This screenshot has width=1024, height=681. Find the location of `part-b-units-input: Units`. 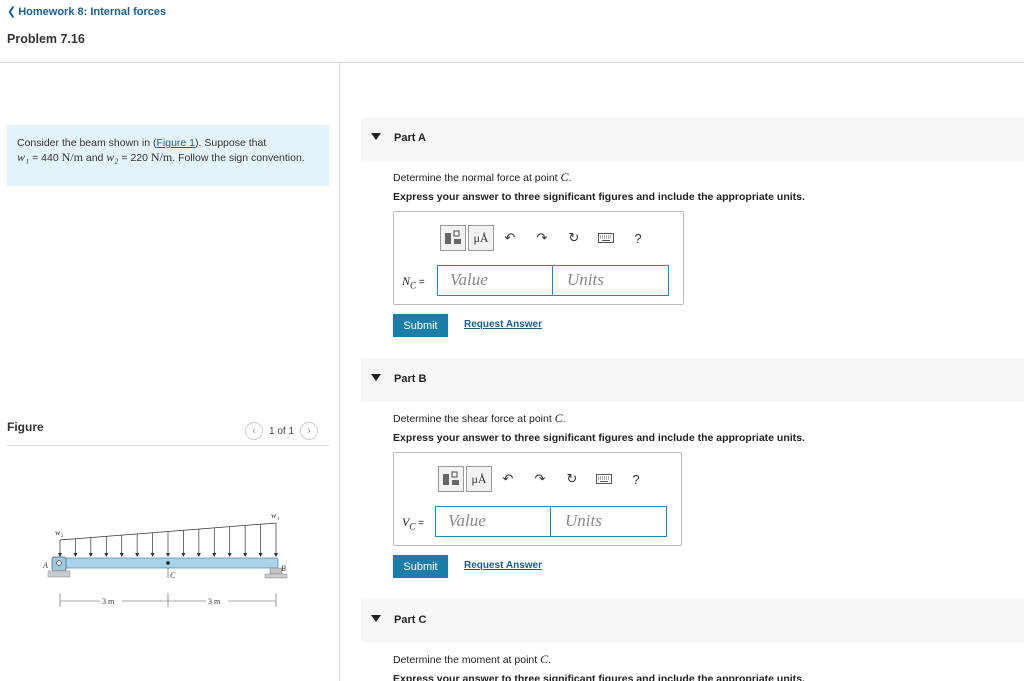

part-b-units-input: Units is located at coordinates (608, 521).